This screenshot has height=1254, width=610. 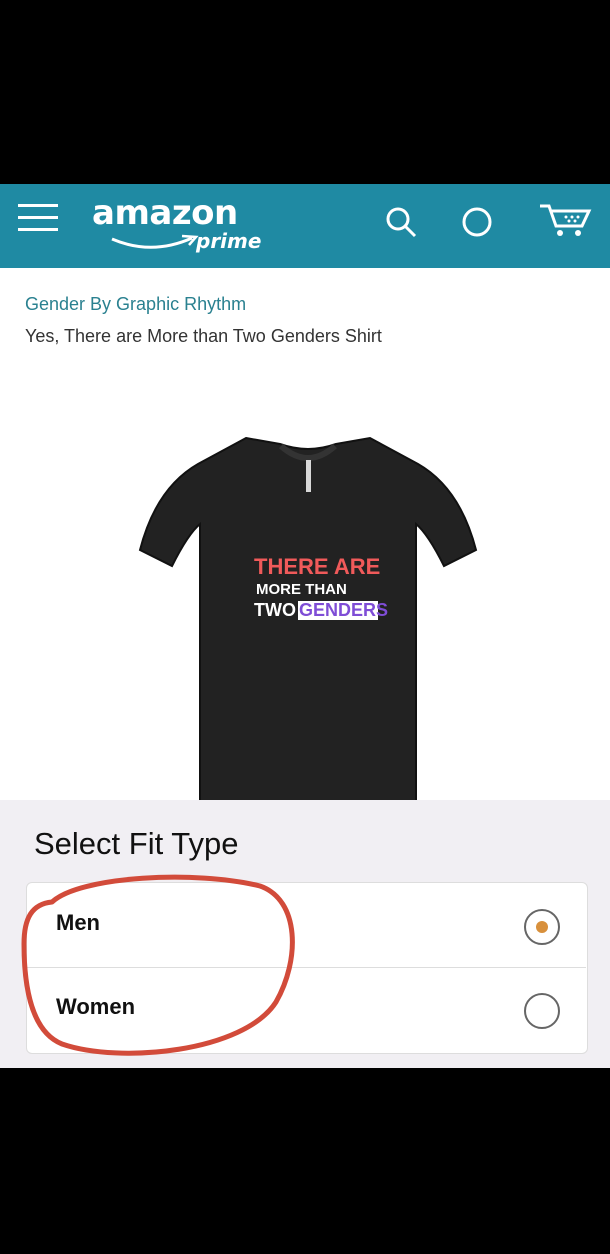 I want to click on fit-option-men-radio, so click(x=542, y=927).